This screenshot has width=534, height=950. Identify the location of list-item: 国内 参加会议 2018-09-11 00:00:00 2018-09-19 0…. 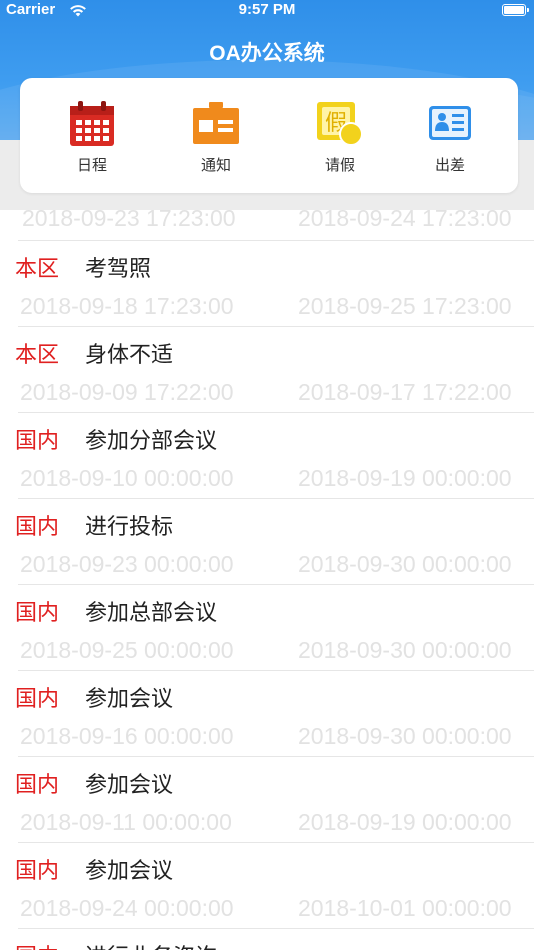
(267, 777).